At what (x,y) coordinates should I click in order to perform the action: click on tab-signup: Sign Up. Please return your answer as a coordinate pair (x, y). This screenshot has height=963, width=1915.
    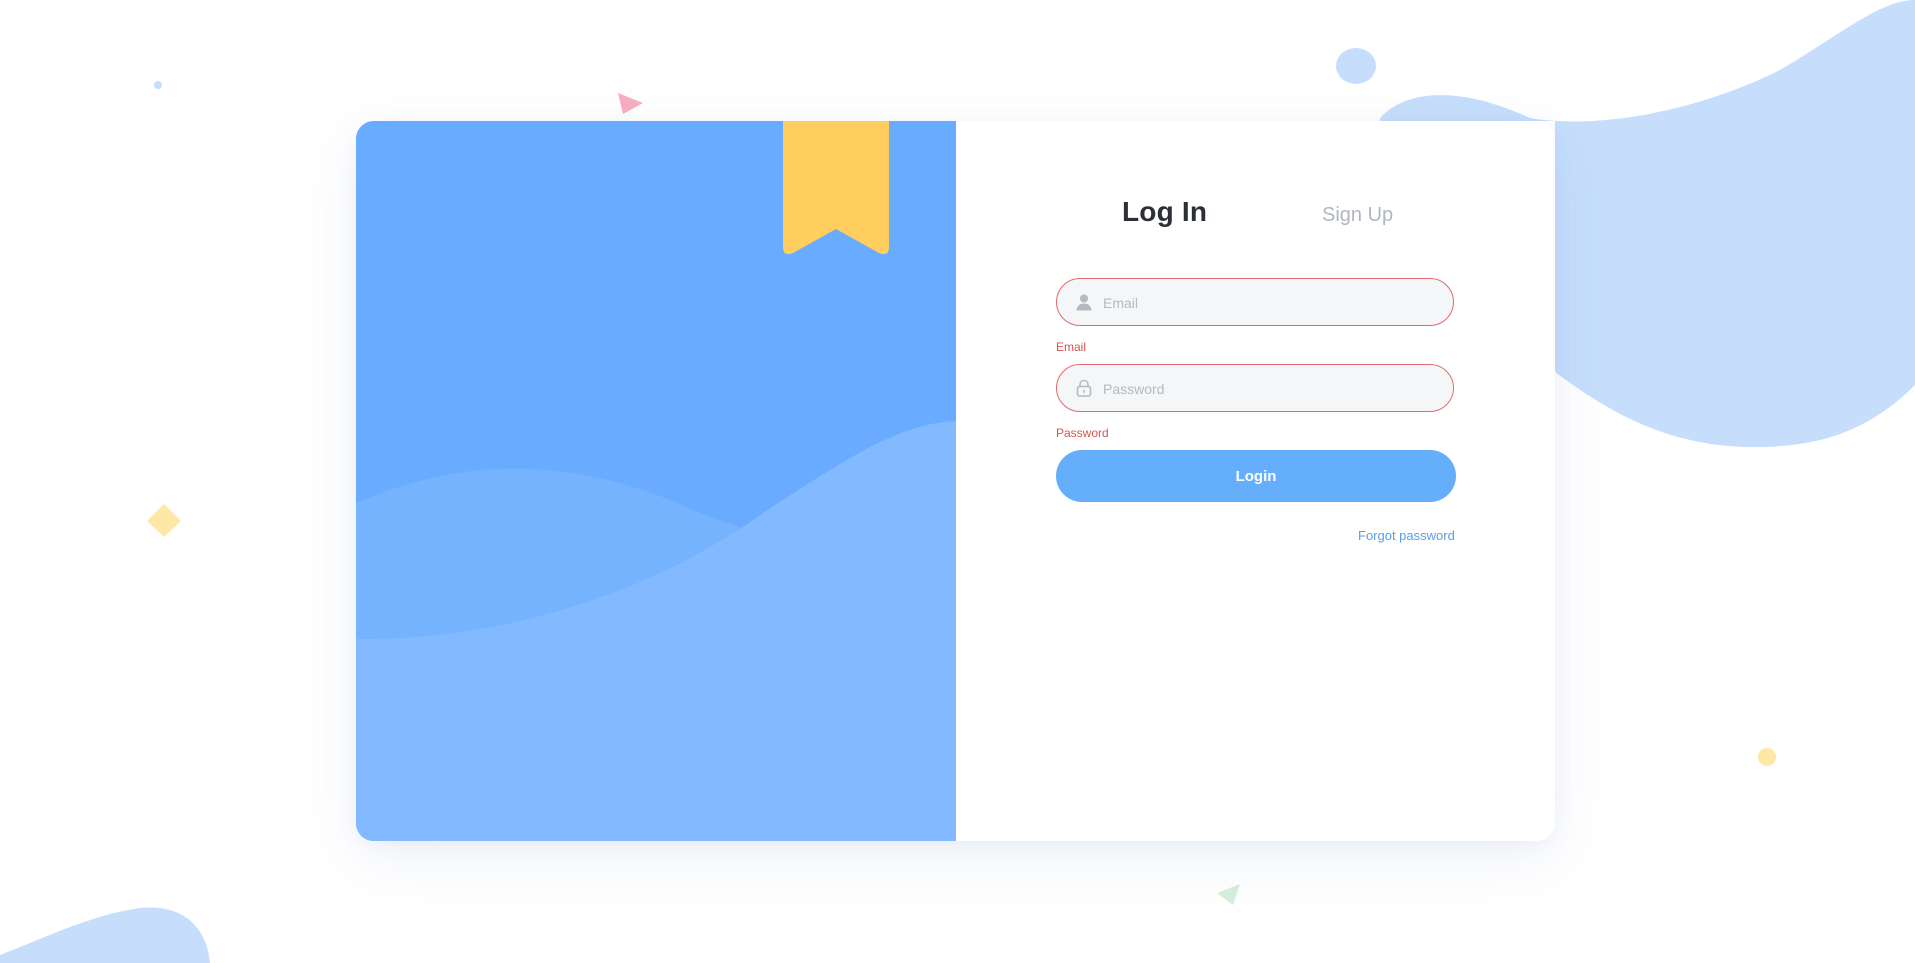
    Looking at the image, I should click on (1357, 215).